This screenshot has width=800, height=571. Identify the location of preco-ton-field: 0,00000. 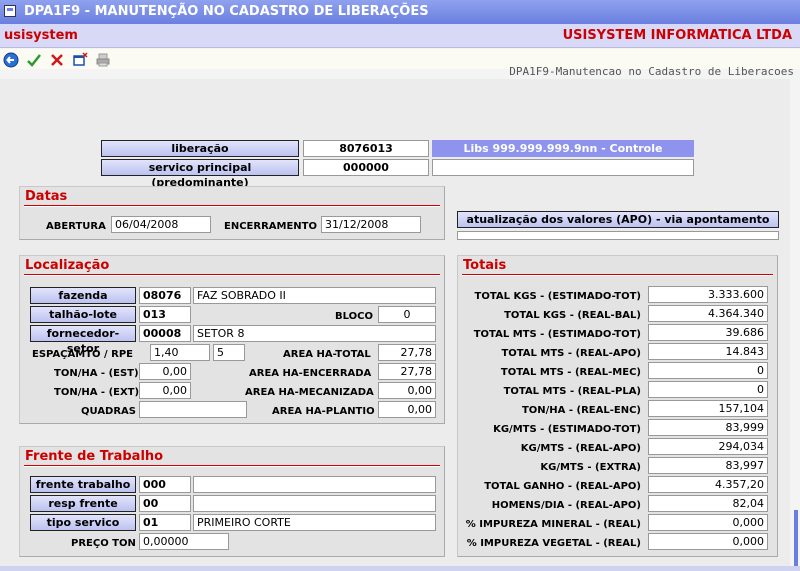
(184, 541).